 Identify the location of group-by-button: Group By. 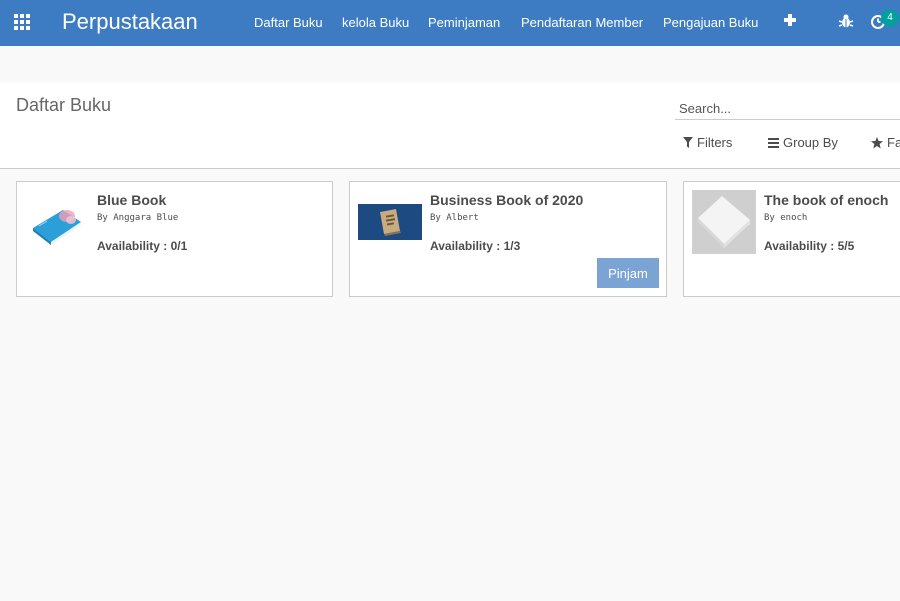
(803, 142).